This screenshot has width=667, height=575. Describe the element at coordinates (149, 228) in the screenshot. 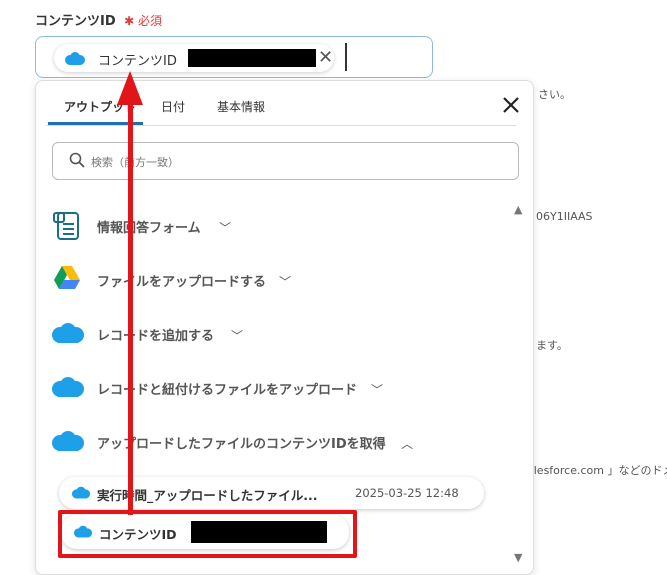

I see `section-label: 情報回答フォーム` at that location.